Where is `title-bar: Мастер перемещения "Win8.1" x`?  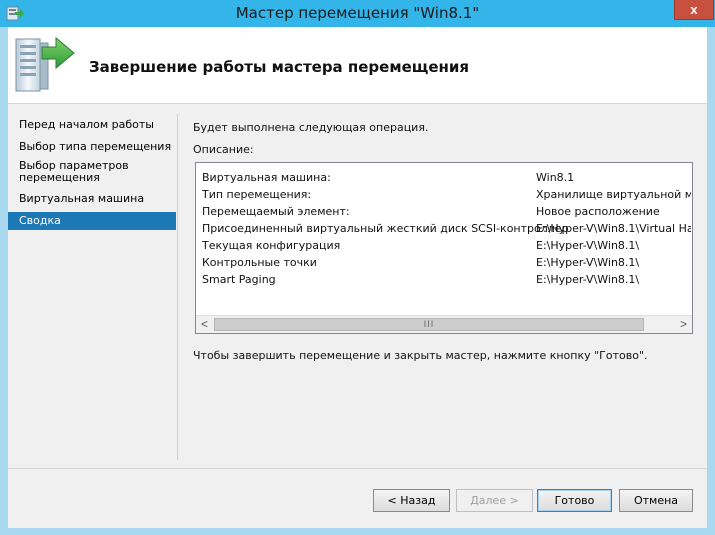
title-bar: Мастер перемещения "Win8.1" x is located at coordinates (357, 13).